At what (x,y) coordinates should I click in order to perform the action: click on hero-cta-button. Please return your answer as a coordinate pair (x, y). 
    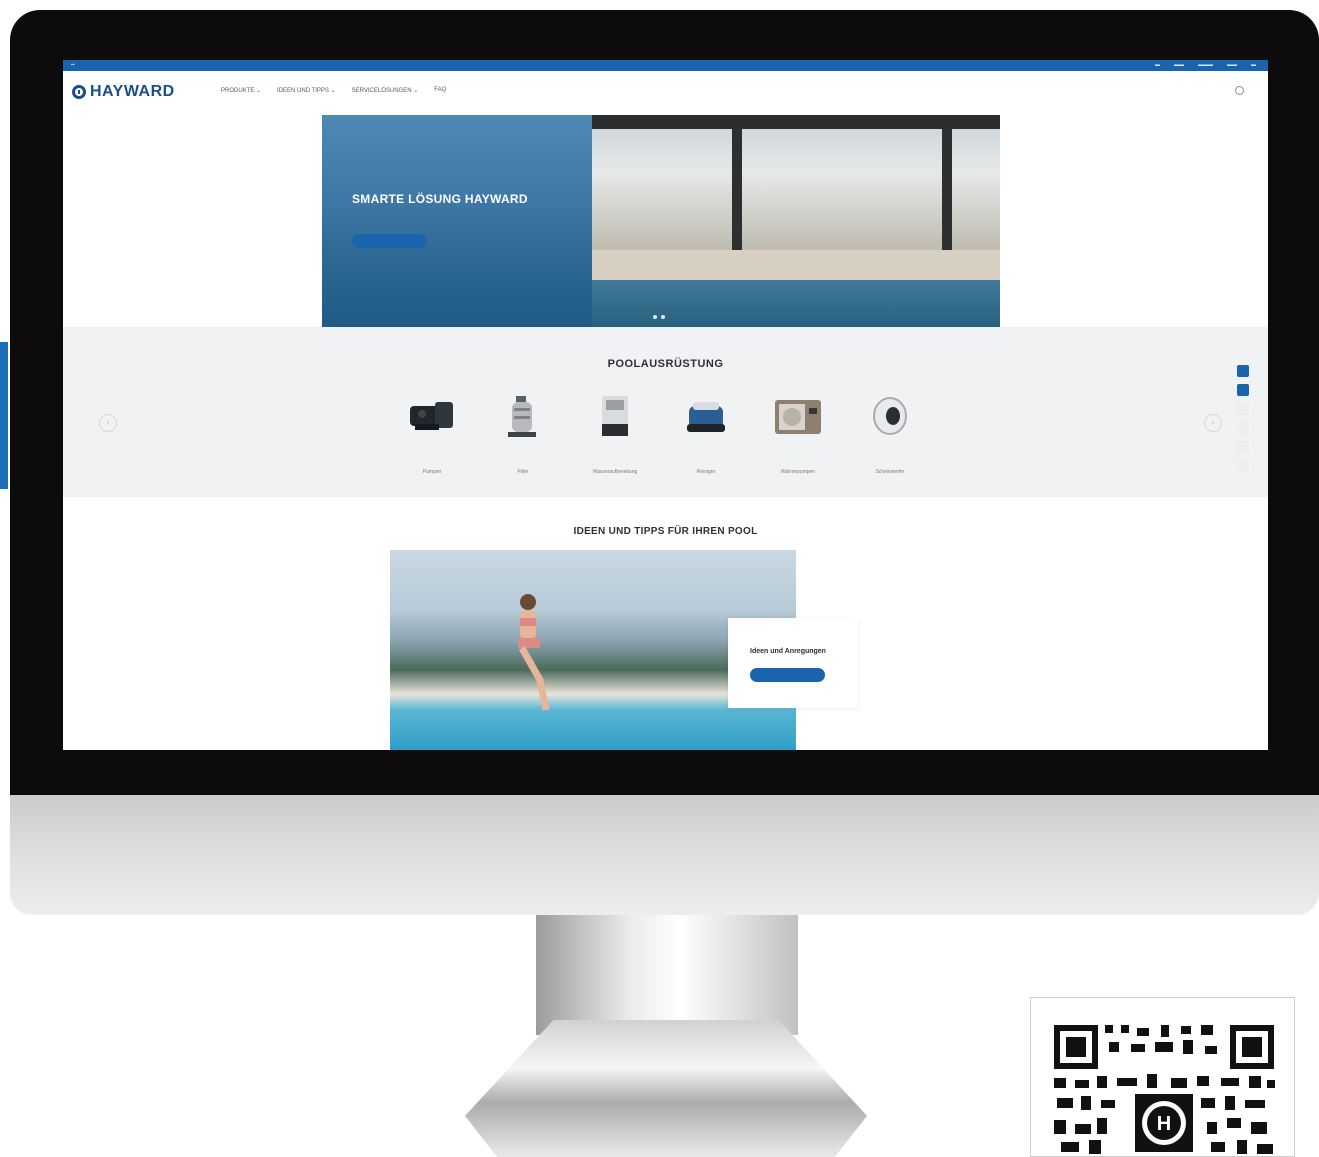
    Looking at the image, I should click on (389, 241).